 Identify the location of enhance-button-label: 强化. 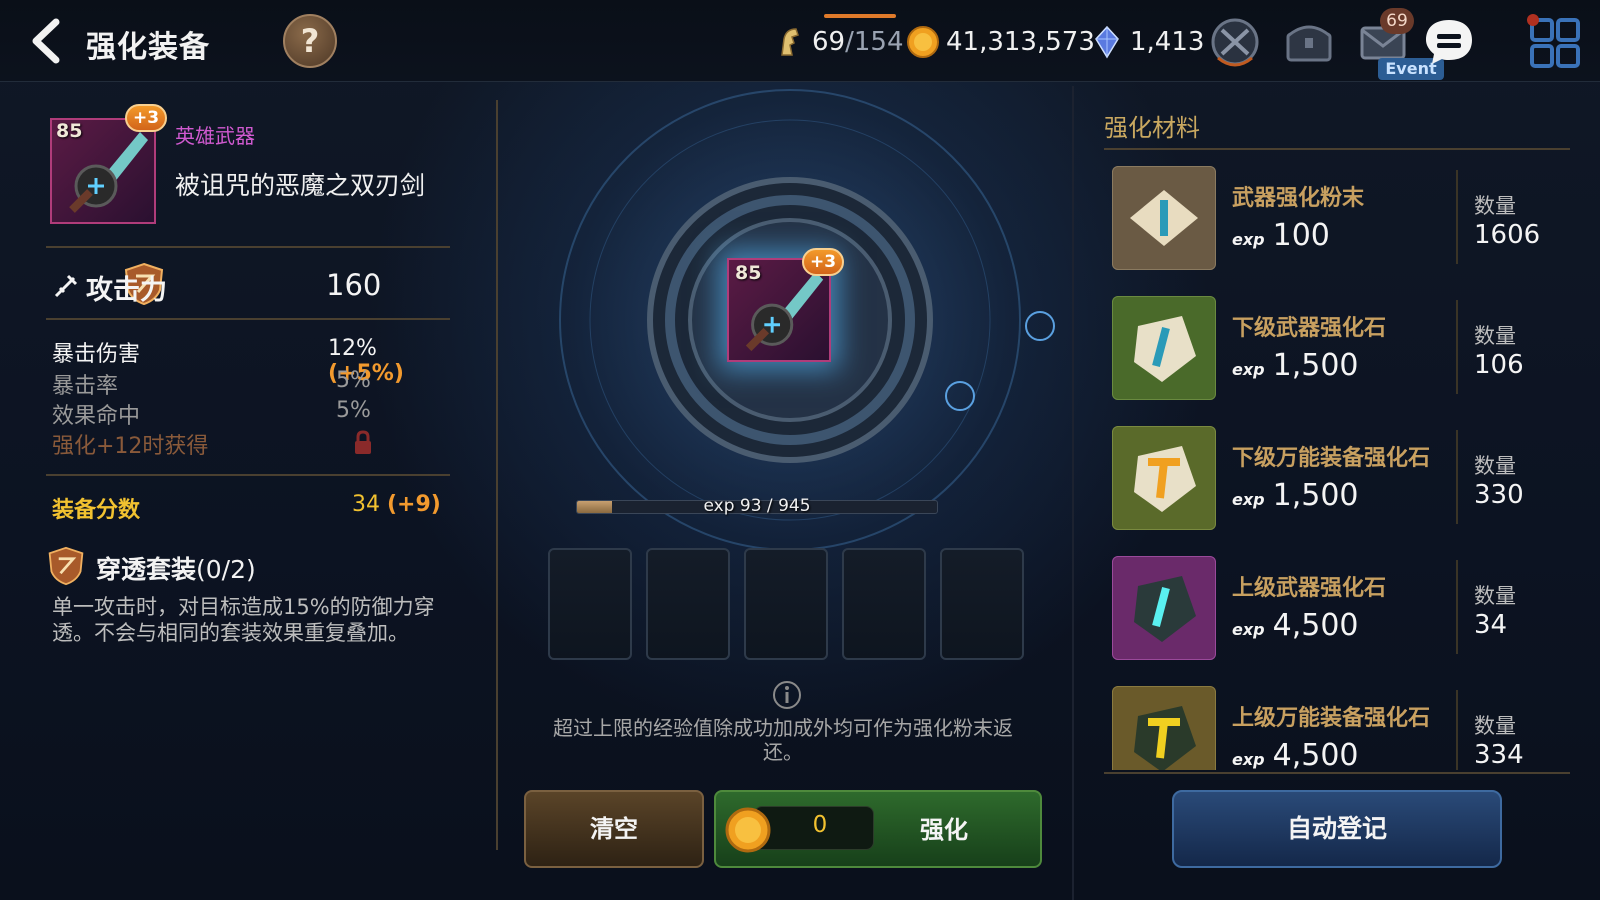
(944, 830).